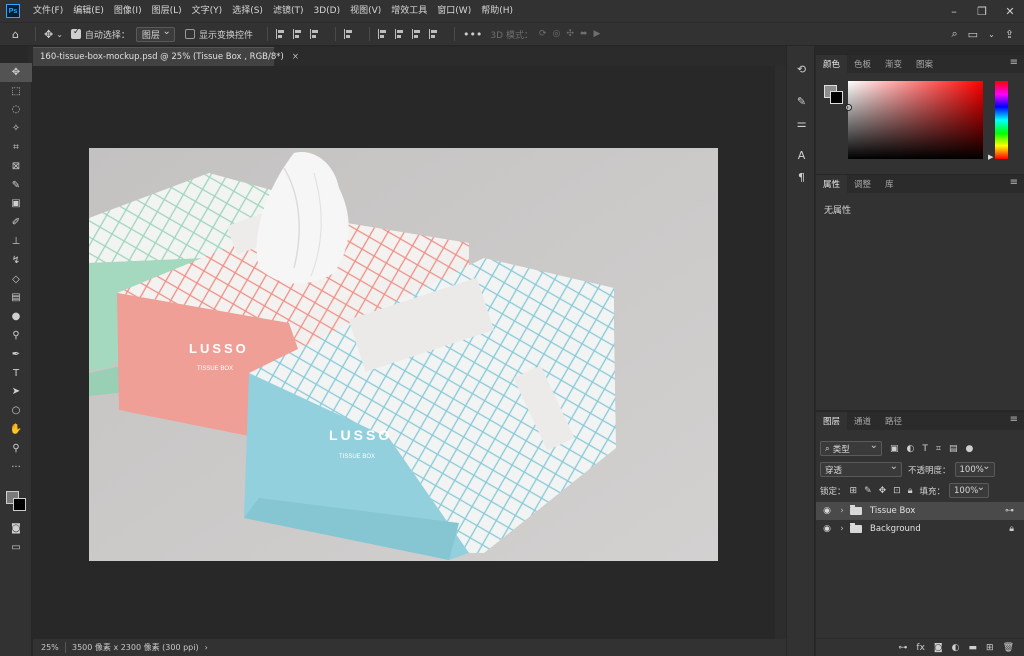 The image size is (1024, 656). I want to click on auto-select-target-dropdown: 图层, so click(155, 34).